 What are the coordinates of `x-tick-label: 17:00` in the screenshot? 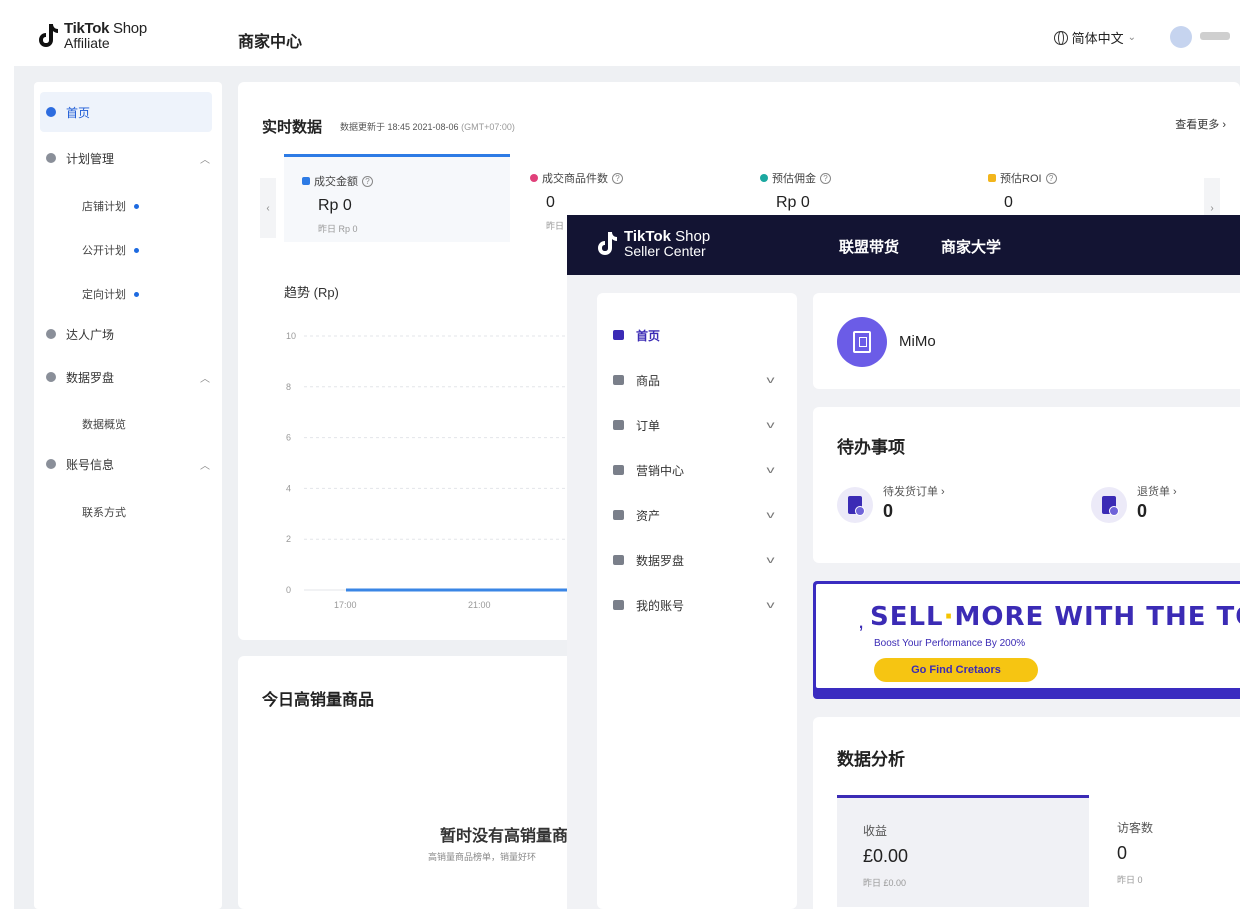 It's located at (345, 605).